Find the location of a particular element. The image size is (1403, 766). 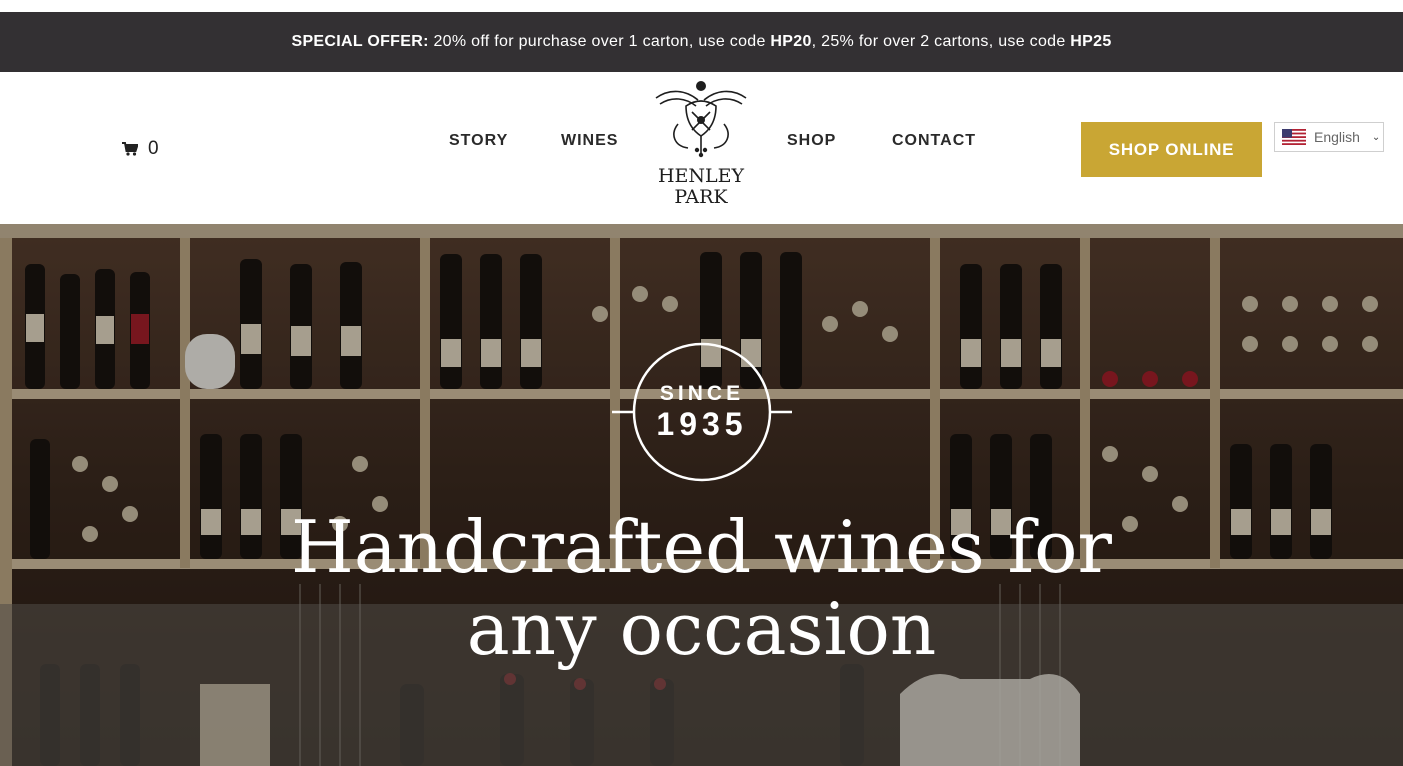

since-1935-badge: SINCE 1935 is located at coordinates (702, 414).